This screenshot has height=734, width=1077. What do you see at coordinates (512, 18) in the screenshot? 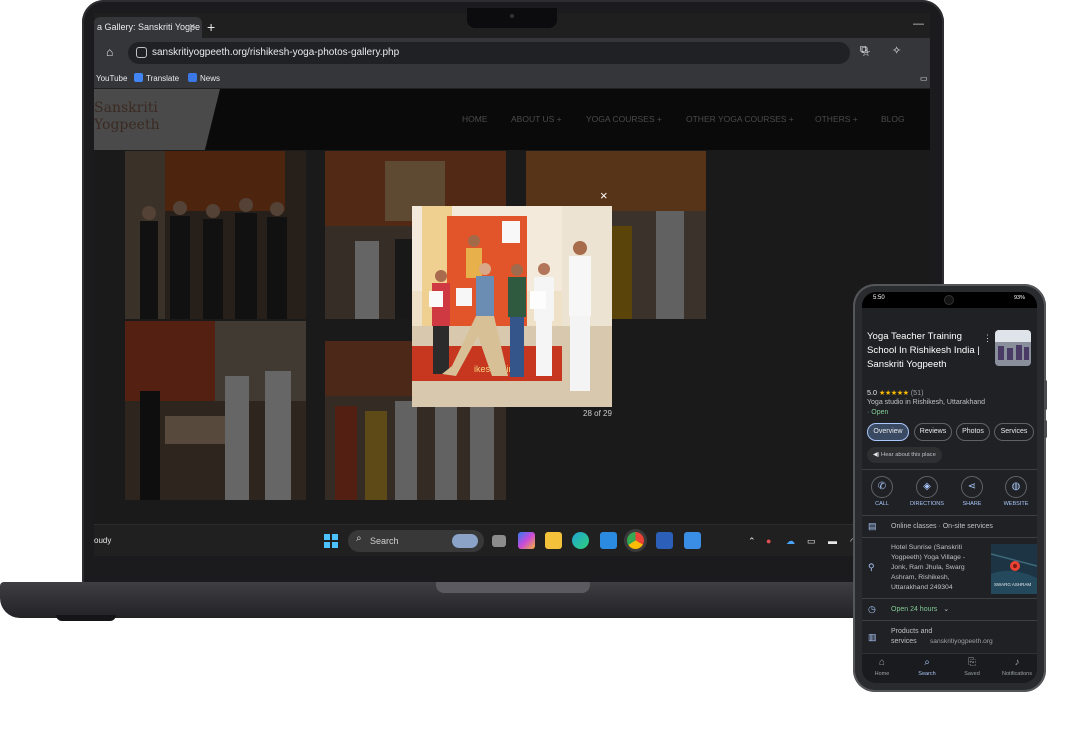
I see `laptop-notch` at bounding box center [512, 18].